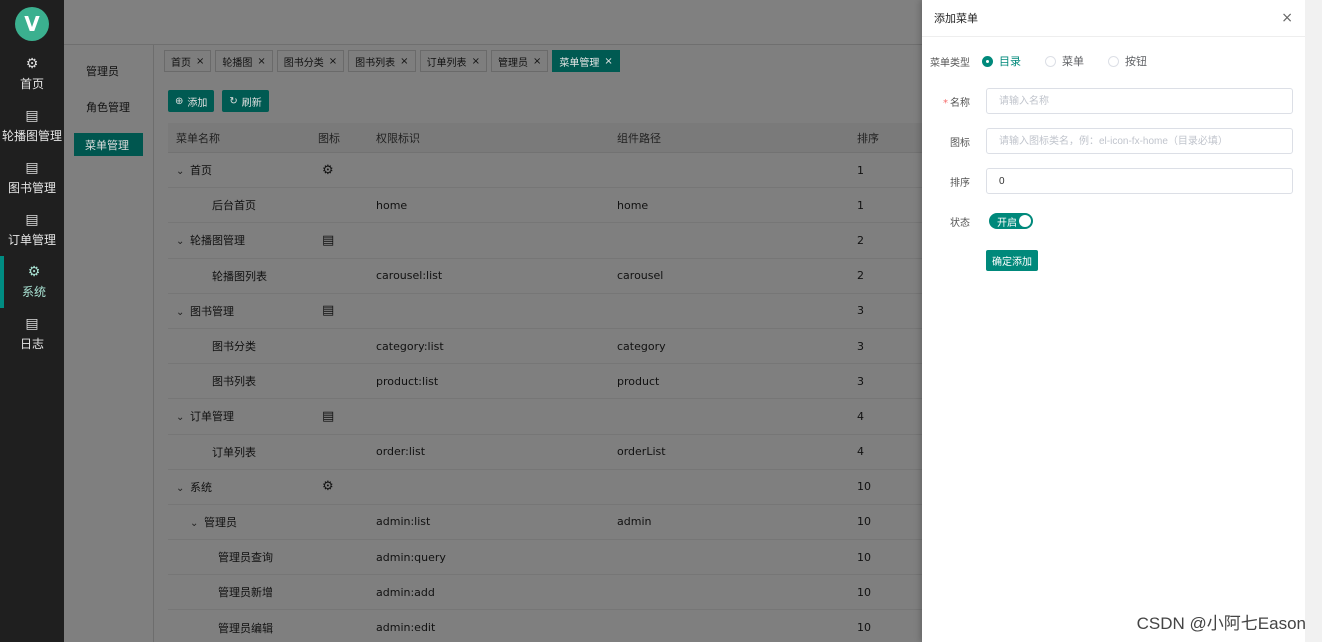 The image size is (1322, 642). I want to click on plus-circle-icon: ⊕, so click(179, 101).